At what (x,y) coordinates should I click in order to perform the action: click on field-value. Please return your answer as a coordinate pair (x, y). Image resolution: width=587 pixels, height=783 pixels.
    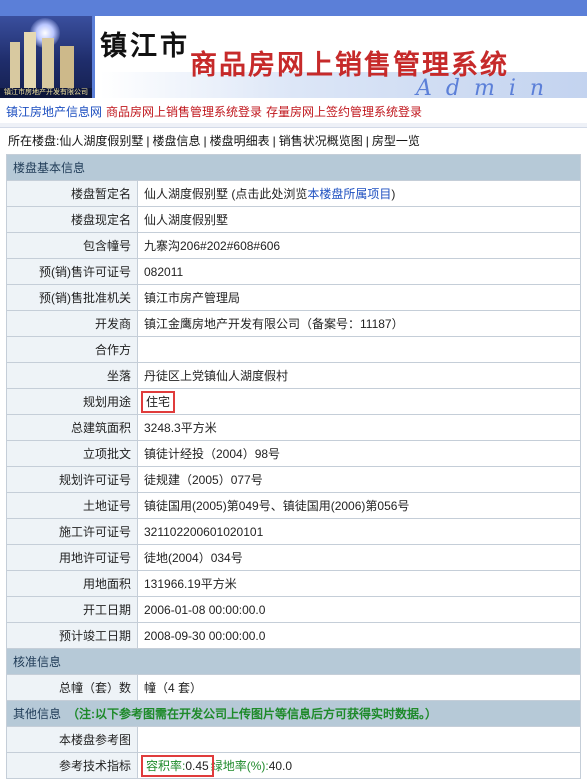
    Looking at the image, I should click on (359, 349).